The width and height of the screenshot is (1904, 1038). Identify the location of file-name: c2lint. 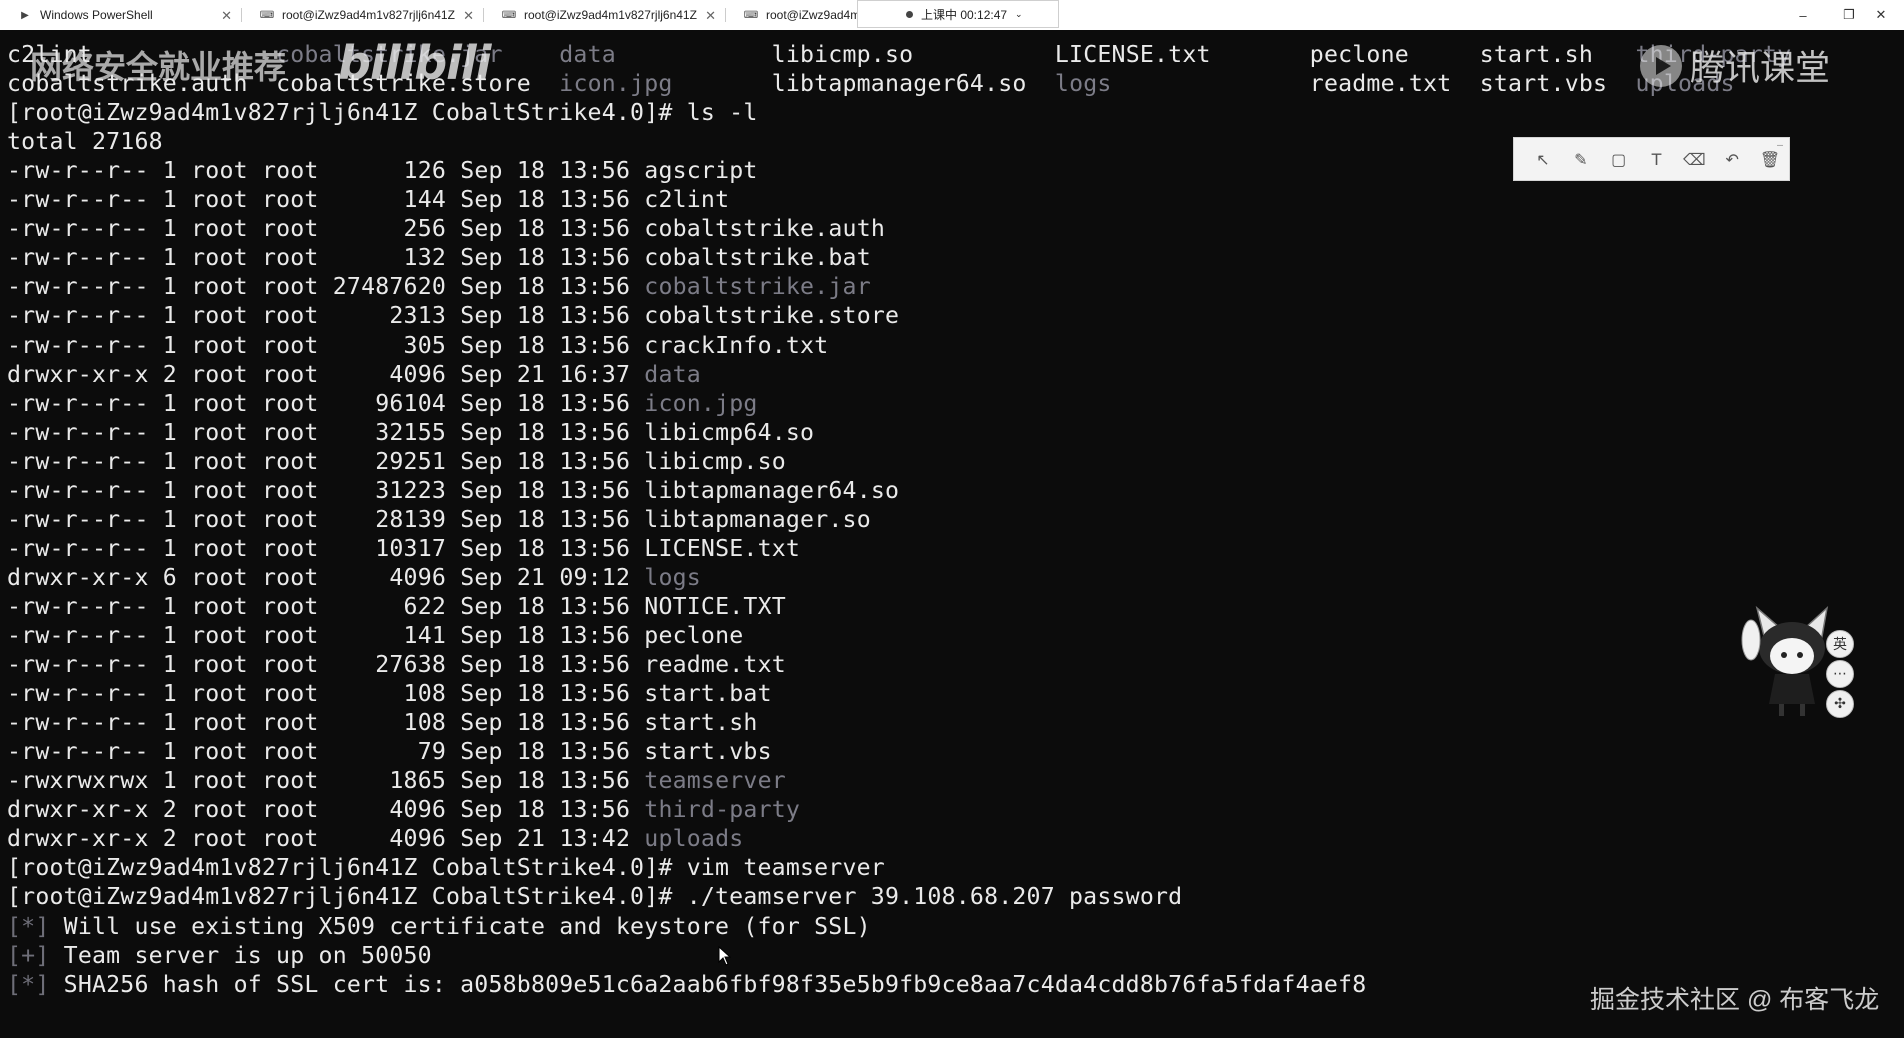
(687, 200).